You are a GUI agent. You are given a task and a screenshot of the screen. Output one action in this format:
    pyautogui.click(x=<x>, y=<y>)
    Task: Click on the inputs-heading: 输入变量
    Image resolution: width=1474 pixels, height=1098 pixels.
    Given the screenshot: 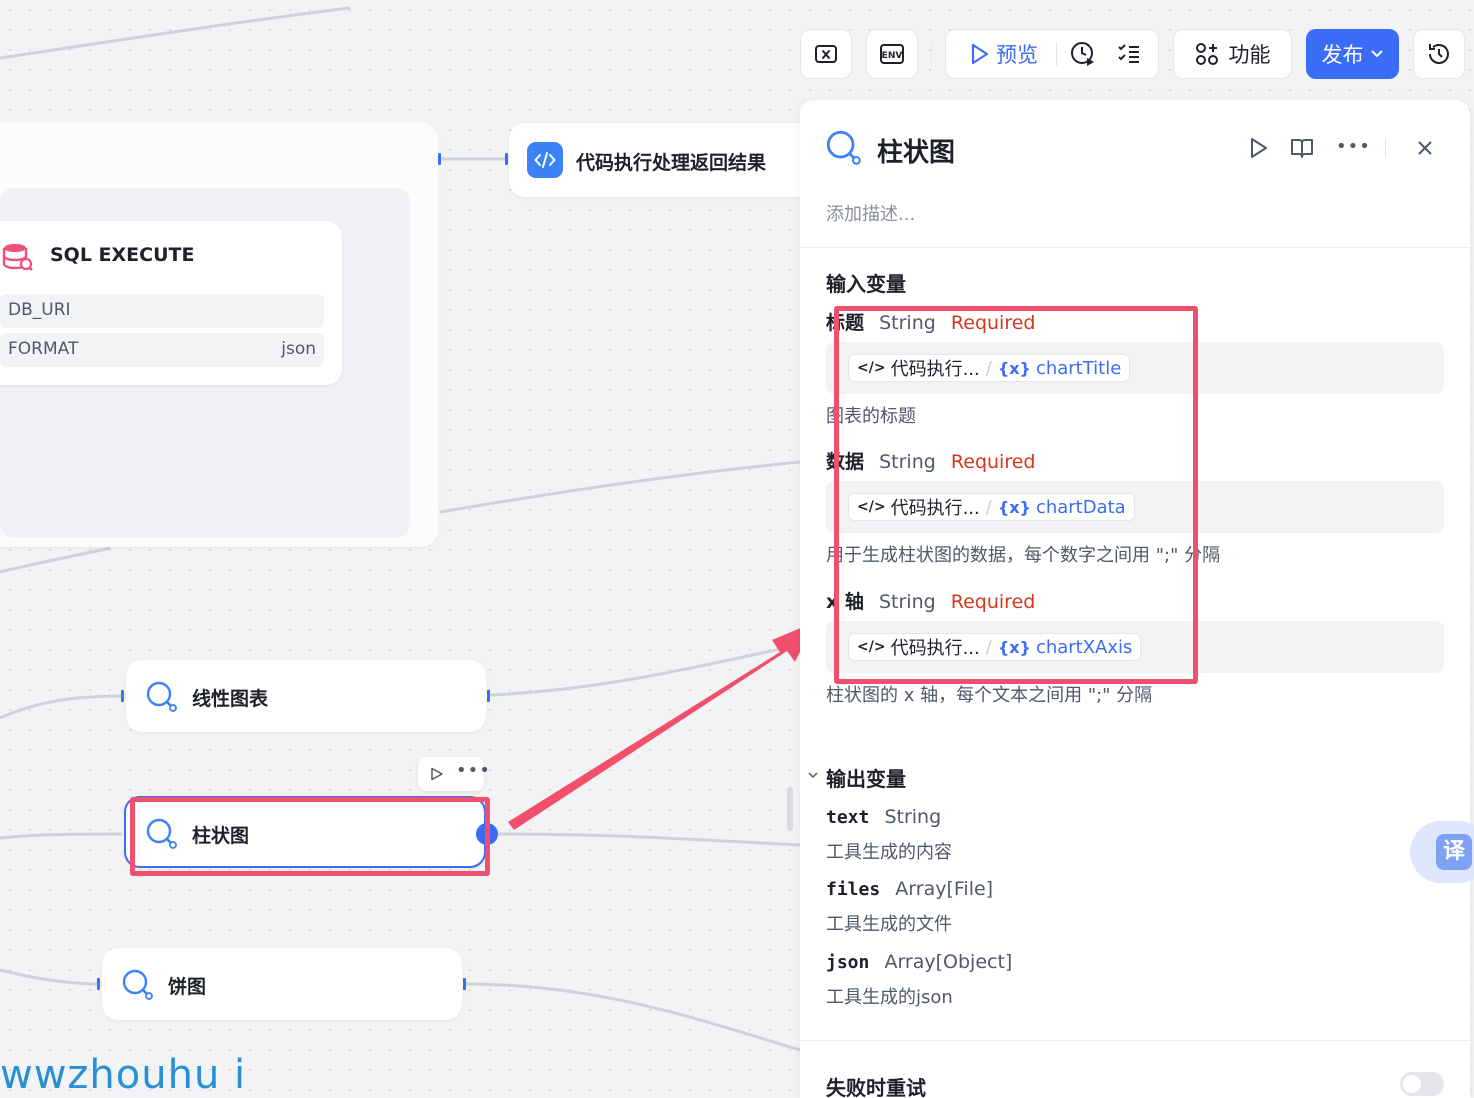 What is the action you would take?
    pyautogui.click(x=866, y=284)
    